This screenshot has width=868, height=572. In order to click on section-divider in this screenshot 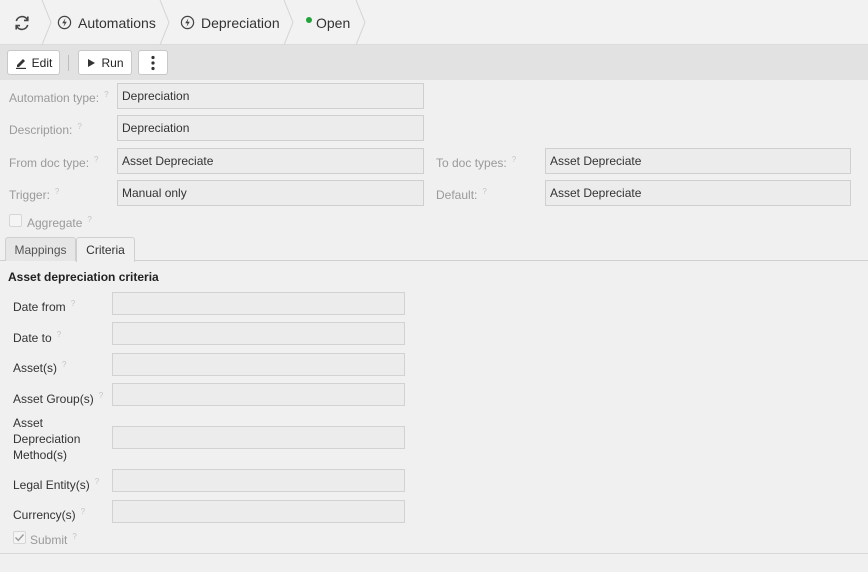, I will do `click(434, 553)`.